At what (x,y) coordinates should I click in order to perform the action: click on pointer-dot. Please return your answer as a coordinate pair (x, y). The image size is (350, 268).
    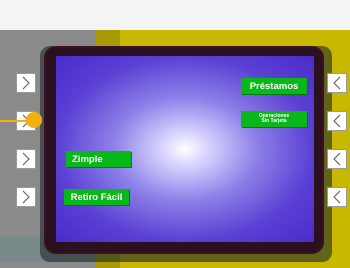
    Looking at the image, I should click on (34, 120).